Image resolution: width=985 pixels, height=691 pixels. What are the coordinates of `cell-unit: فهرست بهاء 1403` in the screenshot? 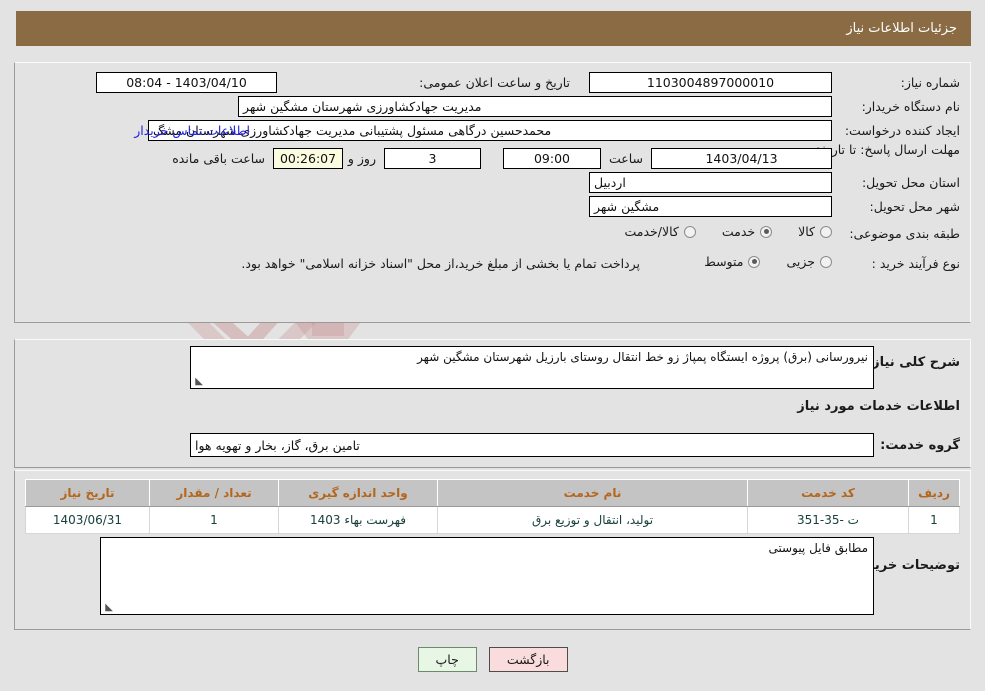 It's located at (358, 520).